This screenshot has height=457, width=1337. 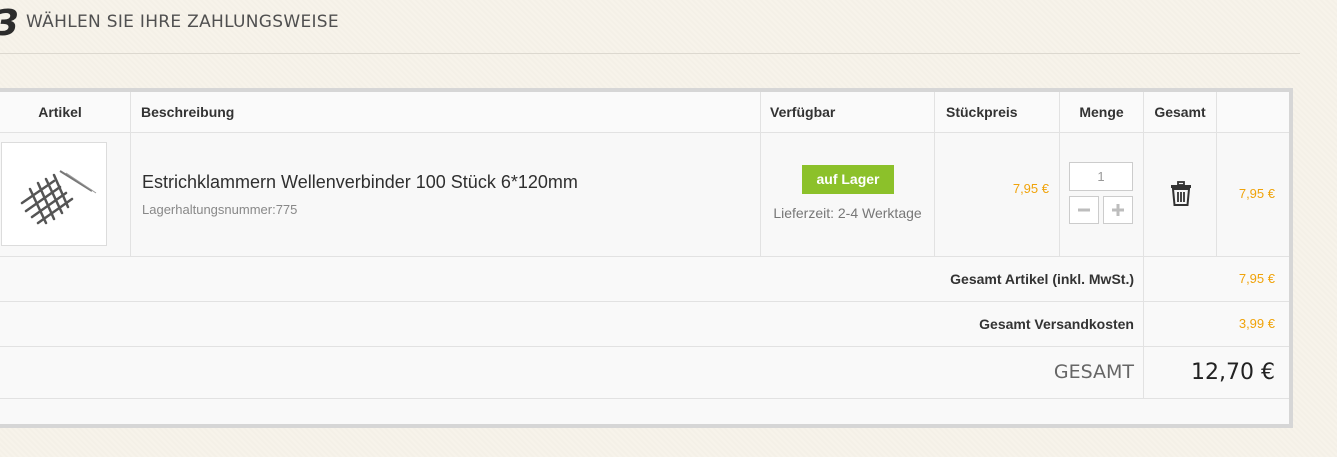 I want to click on article-cell, so click(x=65, y=194).